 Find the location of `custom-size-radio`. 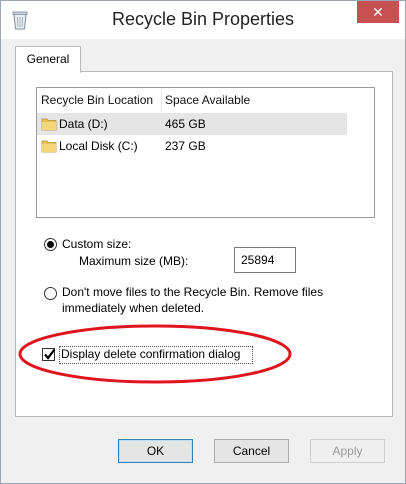

custom-size-radio is located at coordinates (50, 244).